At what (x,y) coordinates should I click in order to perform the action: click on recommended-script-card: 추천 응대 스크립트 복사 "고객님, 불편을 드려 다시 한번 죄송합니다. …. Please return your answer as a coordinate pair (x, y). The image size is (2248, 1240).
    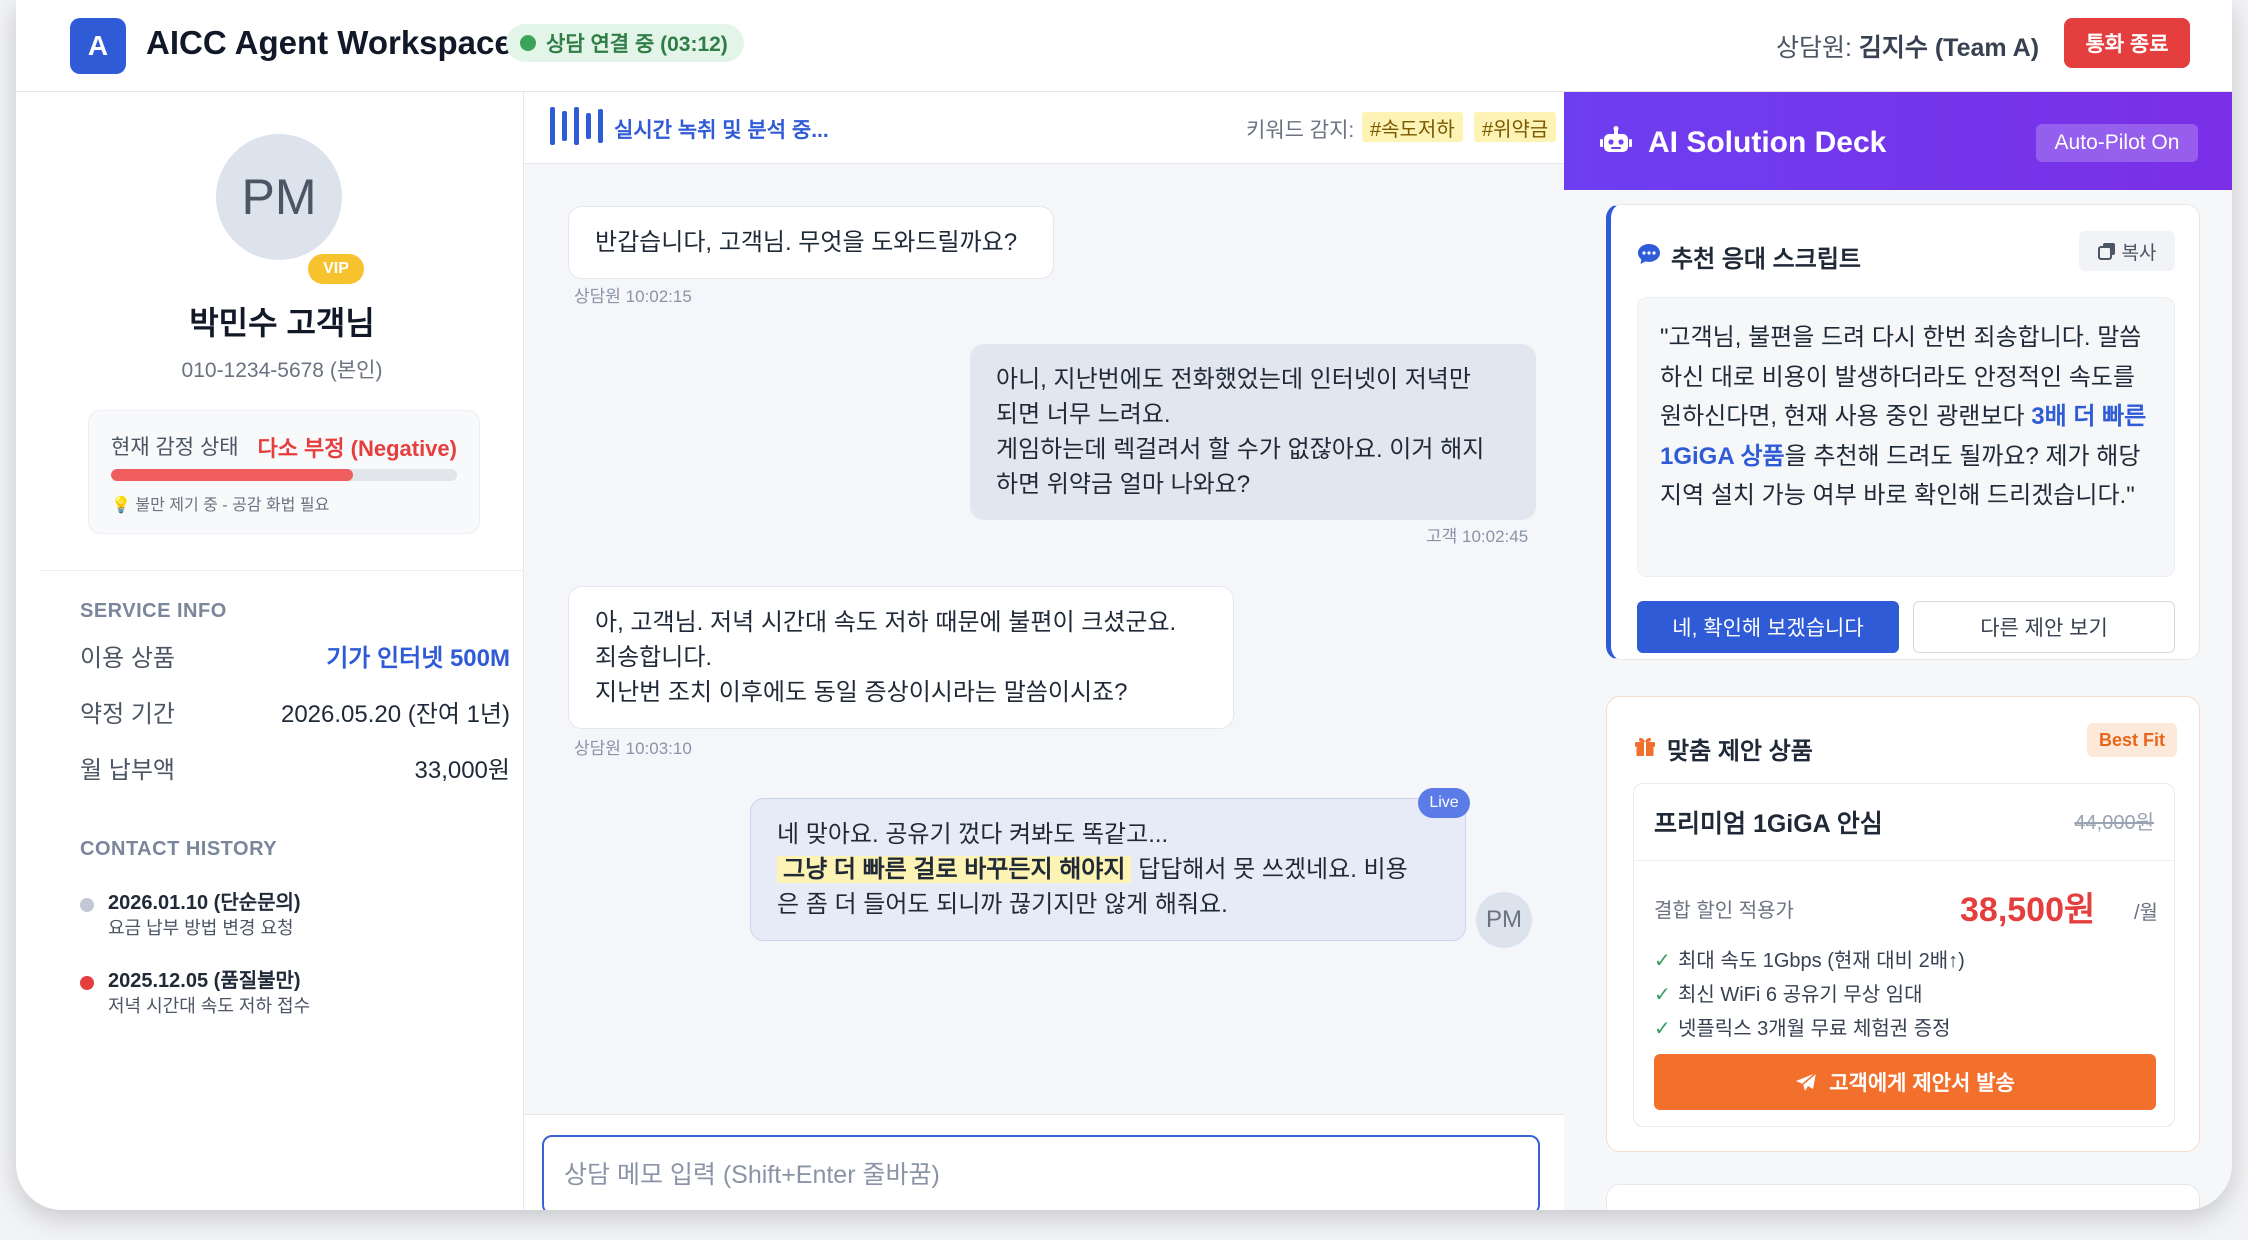
    Looking at the image, I should click on (1903, 432).